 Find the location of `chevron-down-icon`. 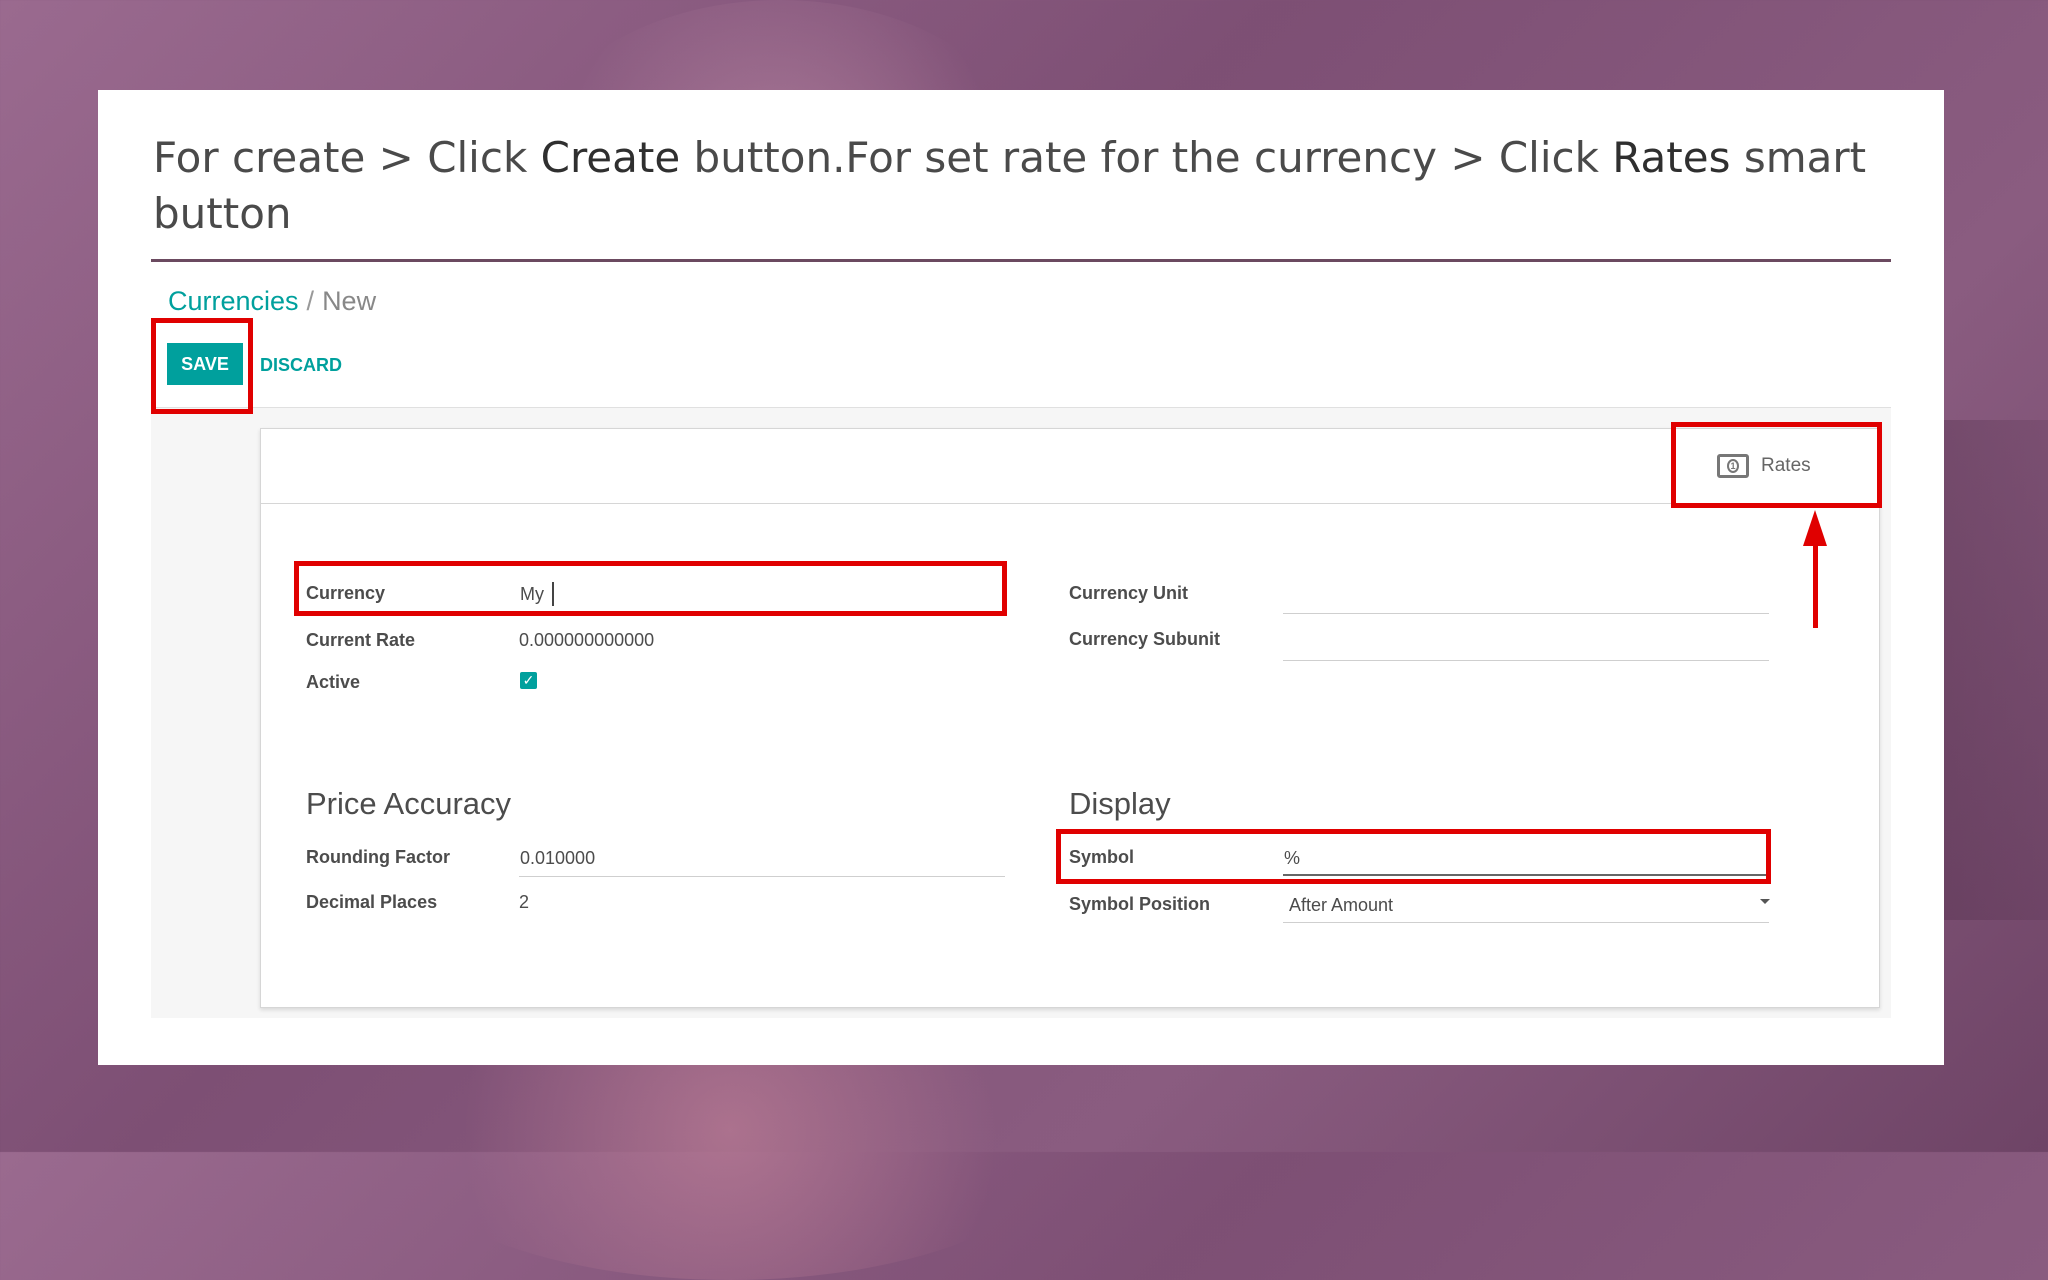

chevron-down-icon is located at coordinates (1765, 901).